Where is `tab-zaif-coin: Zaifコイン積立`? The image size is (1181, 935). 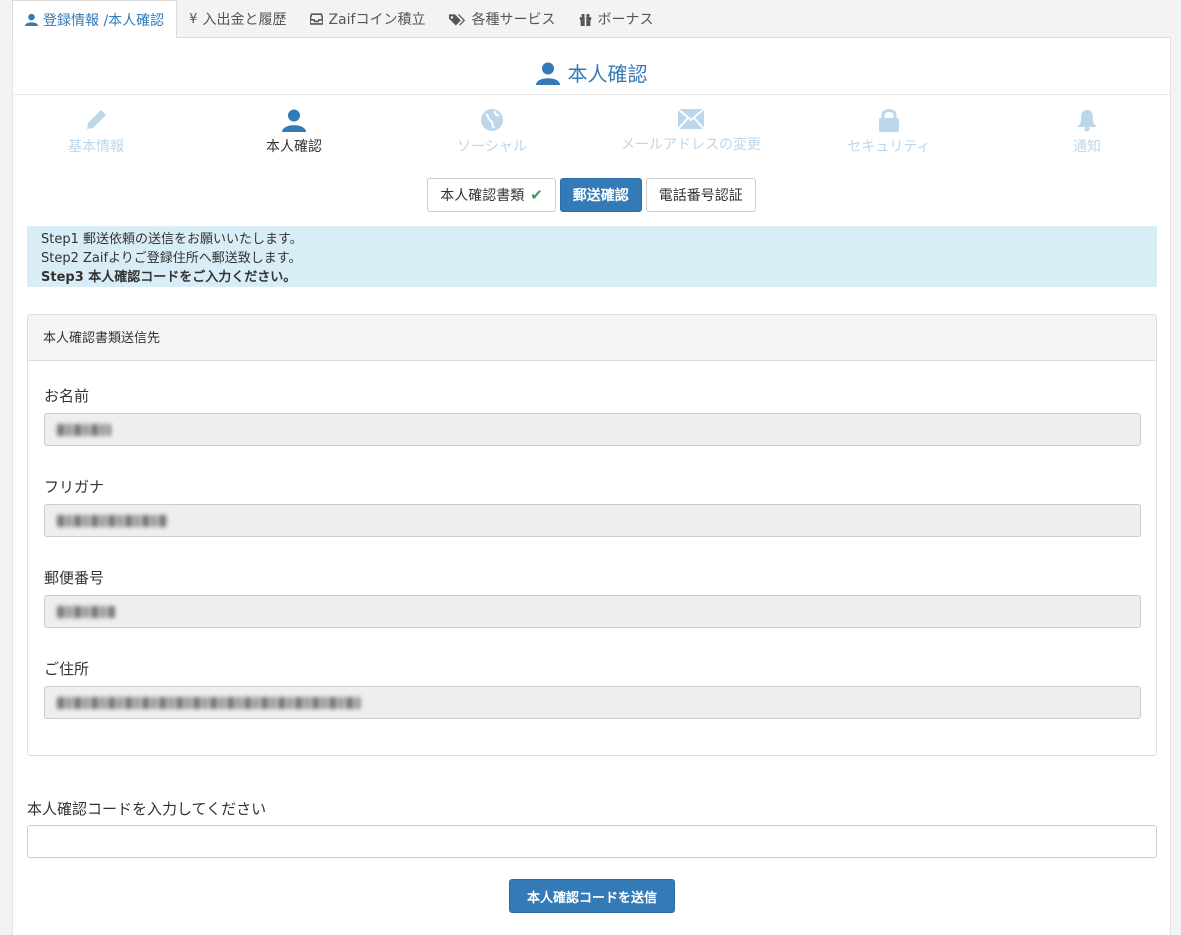 tab-zaif-coin: Zaifコイン積立 is located at coordinates (367, 19).